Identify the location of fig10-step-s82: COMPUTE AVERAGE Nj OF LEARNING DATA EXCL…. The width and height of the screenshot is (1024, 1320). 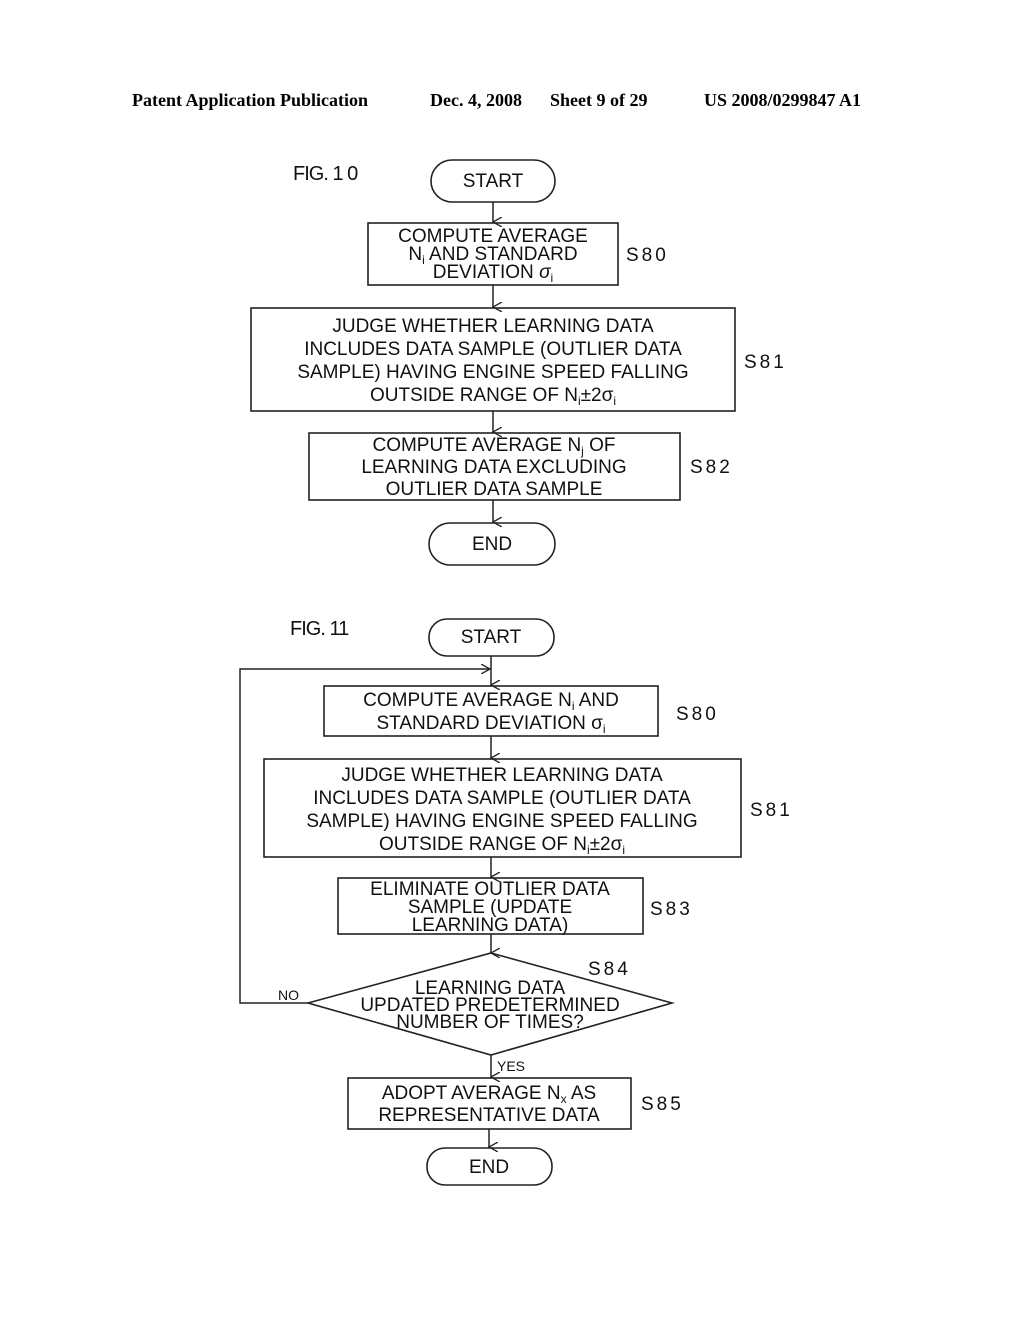
(494, 466).